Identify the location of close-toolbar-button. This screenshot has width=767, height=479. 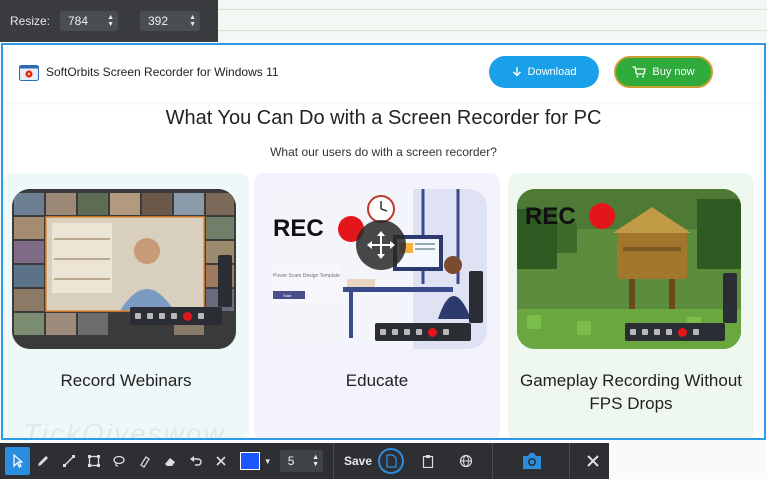
(593, 461).